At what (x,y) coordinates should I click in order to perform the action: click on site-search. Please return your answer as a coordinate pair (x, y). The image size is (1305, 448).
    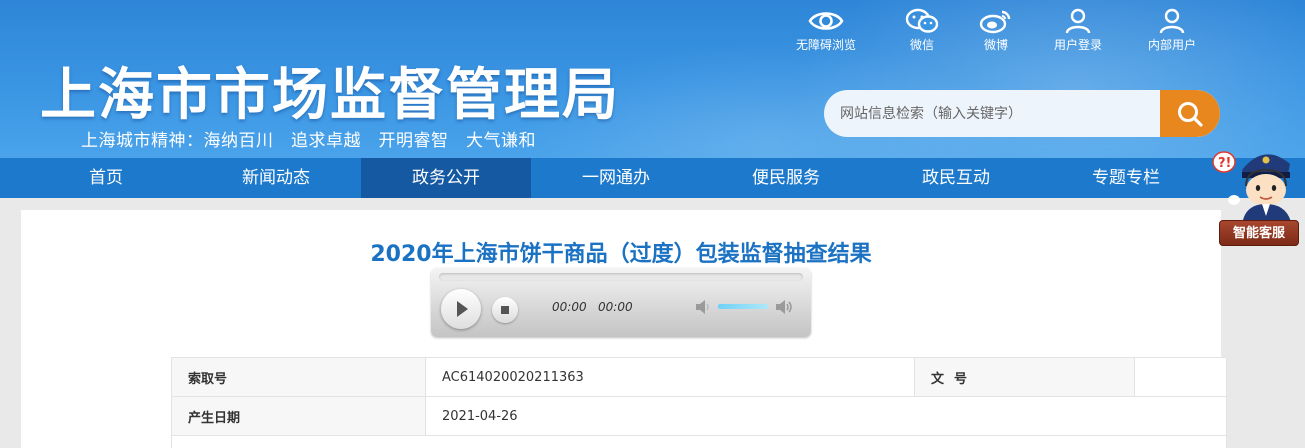
    Looking at the image, I should click on (1022, 113).